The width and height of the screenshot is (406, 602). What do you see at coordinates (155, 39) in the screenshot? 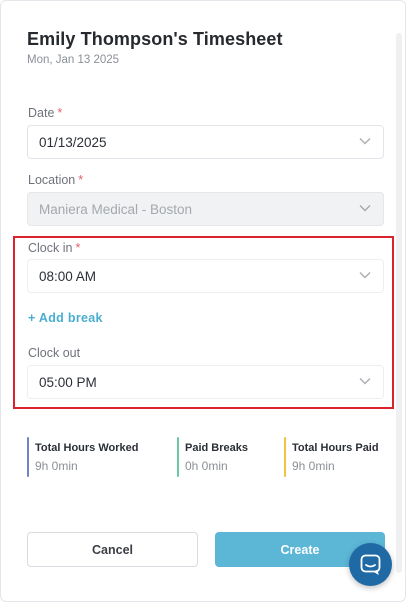
I see `page-title: Emily Thompson's Timesheet` at bounding box center [155, 39].